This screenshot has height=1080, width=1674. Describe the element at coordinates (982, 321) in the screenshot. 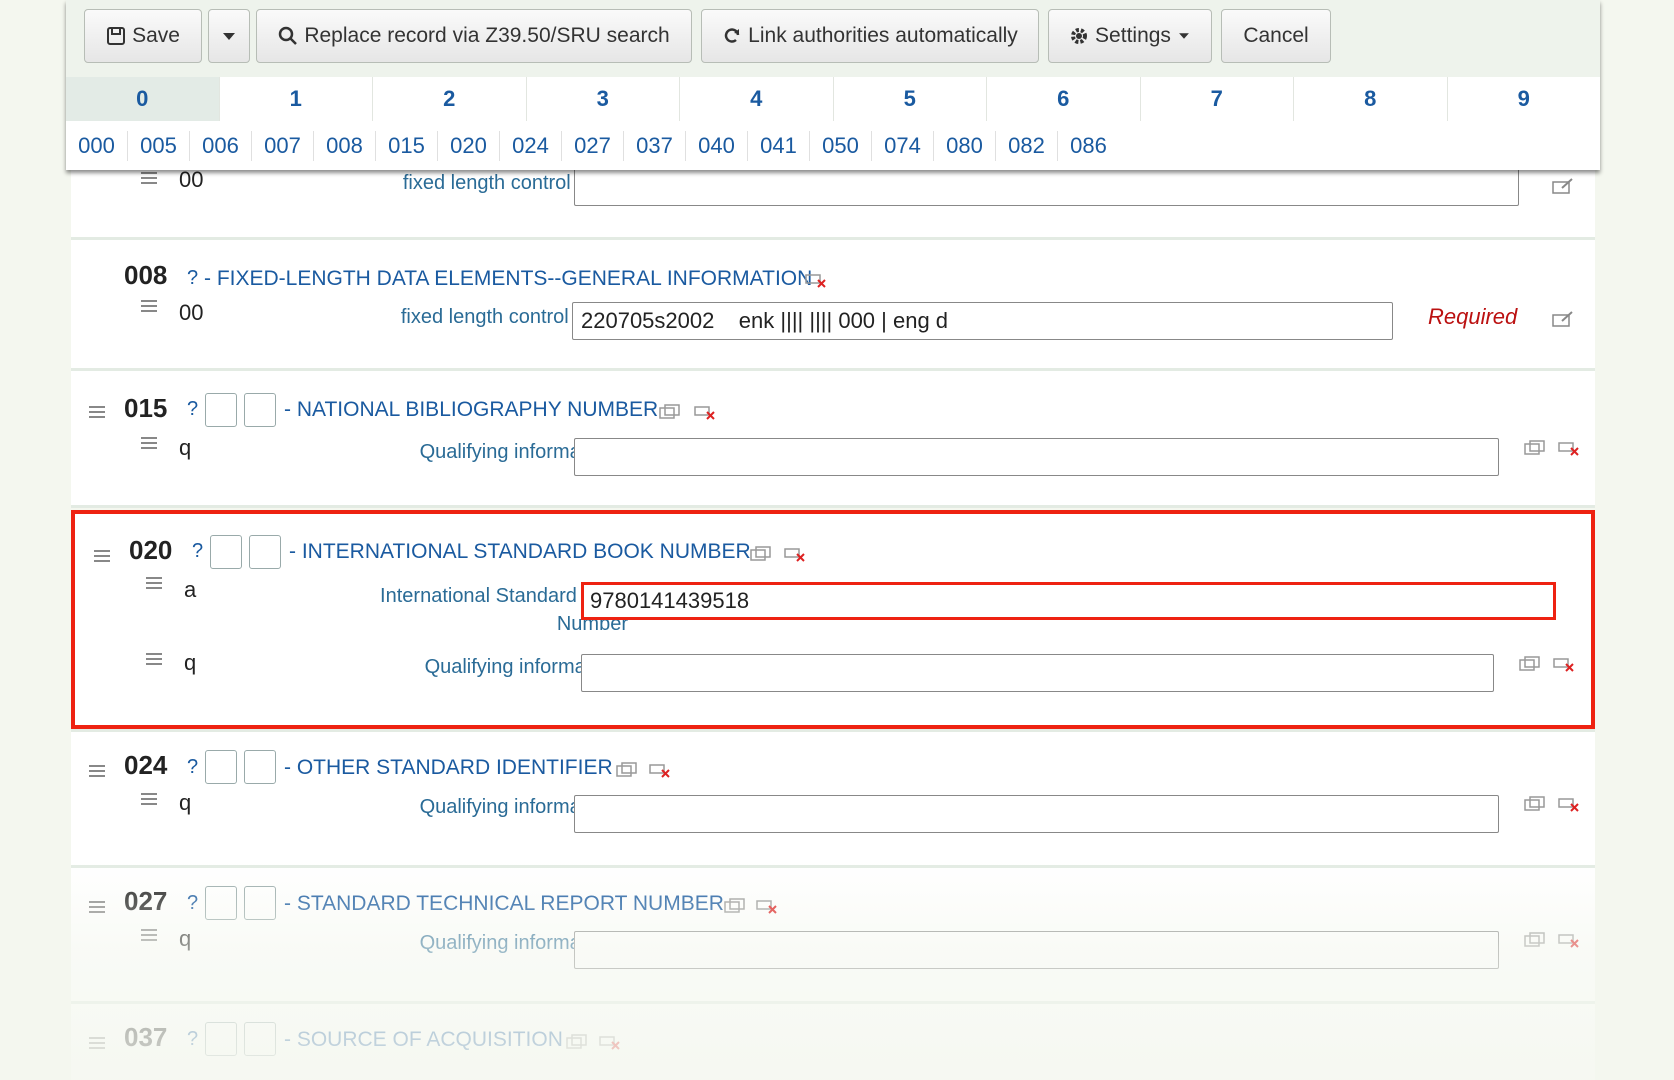

I see `field-008-input` at that location.